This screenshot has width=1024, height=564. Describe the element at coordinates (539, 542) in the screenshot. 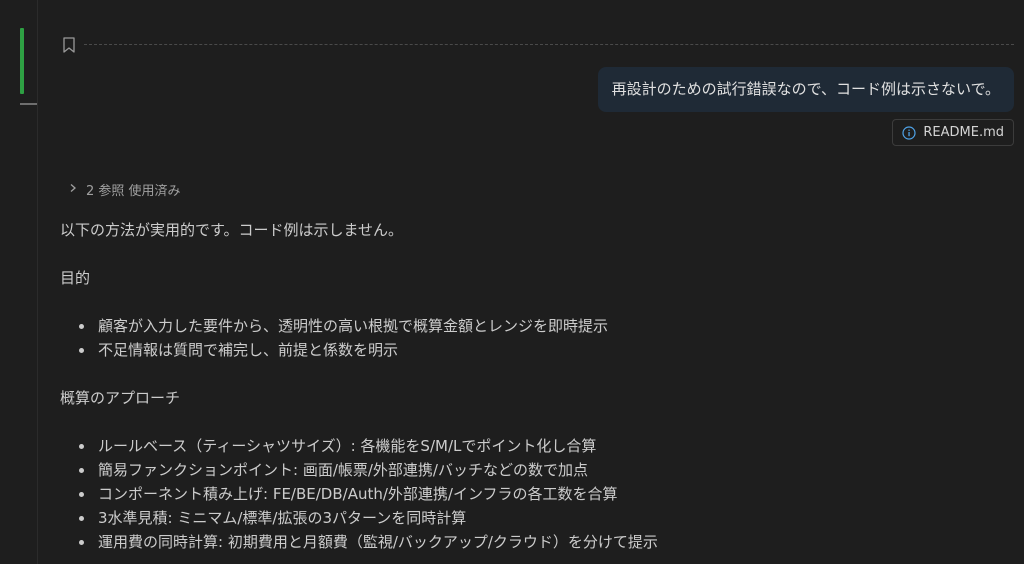

I see `list-item: 運用費の同時計算: 初期費用と月額費（監視/バックアップ/クラウド）を分けて提示` at that location.